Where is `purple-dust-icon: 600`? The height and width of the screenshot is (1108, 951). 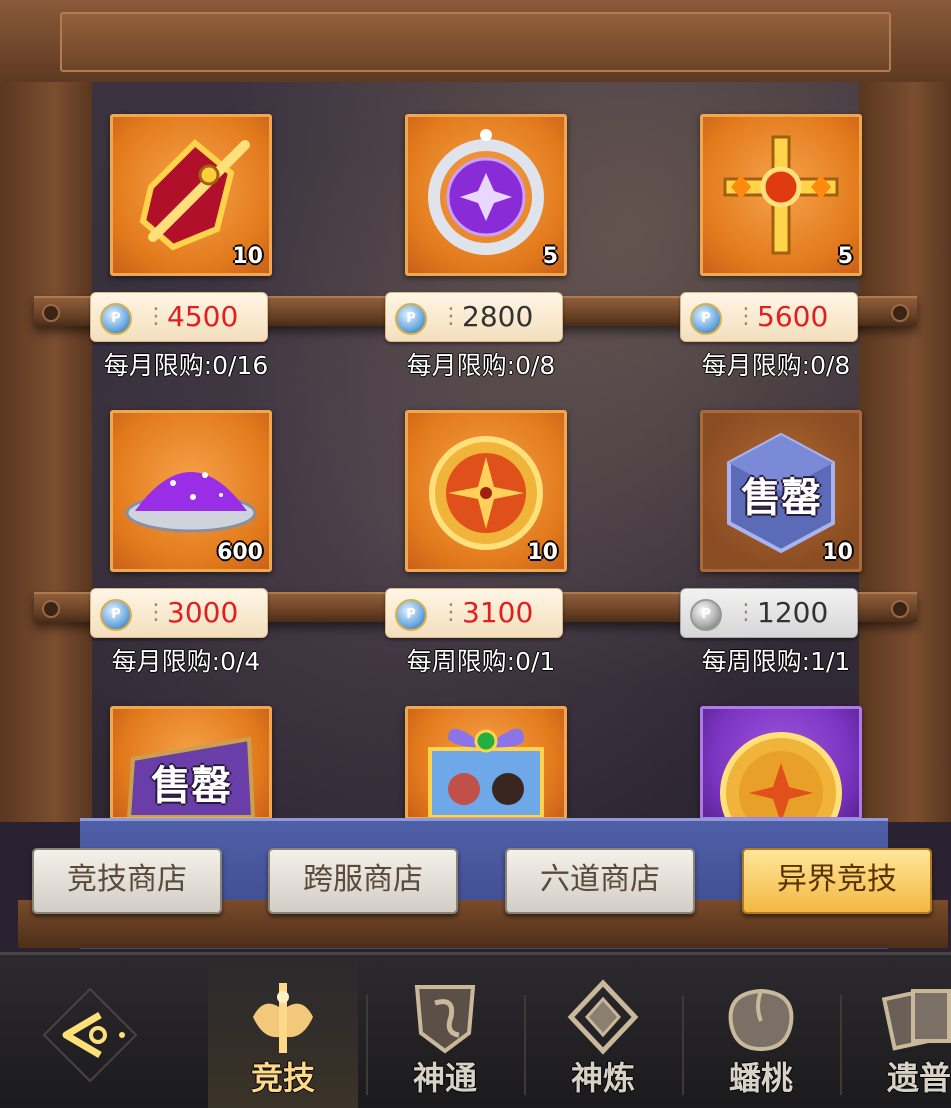
purple-dust-icon: 600 is located at coordinates (191, 491).